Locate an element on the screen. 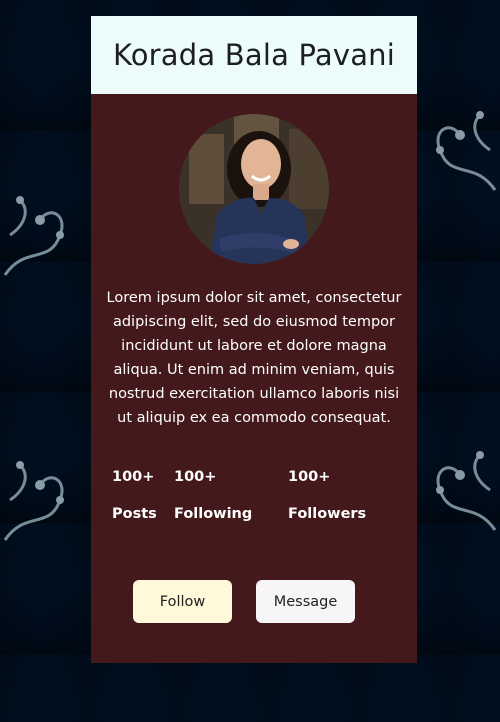 The width and height of the screenshot is (500, 722). profile-name: Korada Bala Pavani is located at coordinates (254, 55).